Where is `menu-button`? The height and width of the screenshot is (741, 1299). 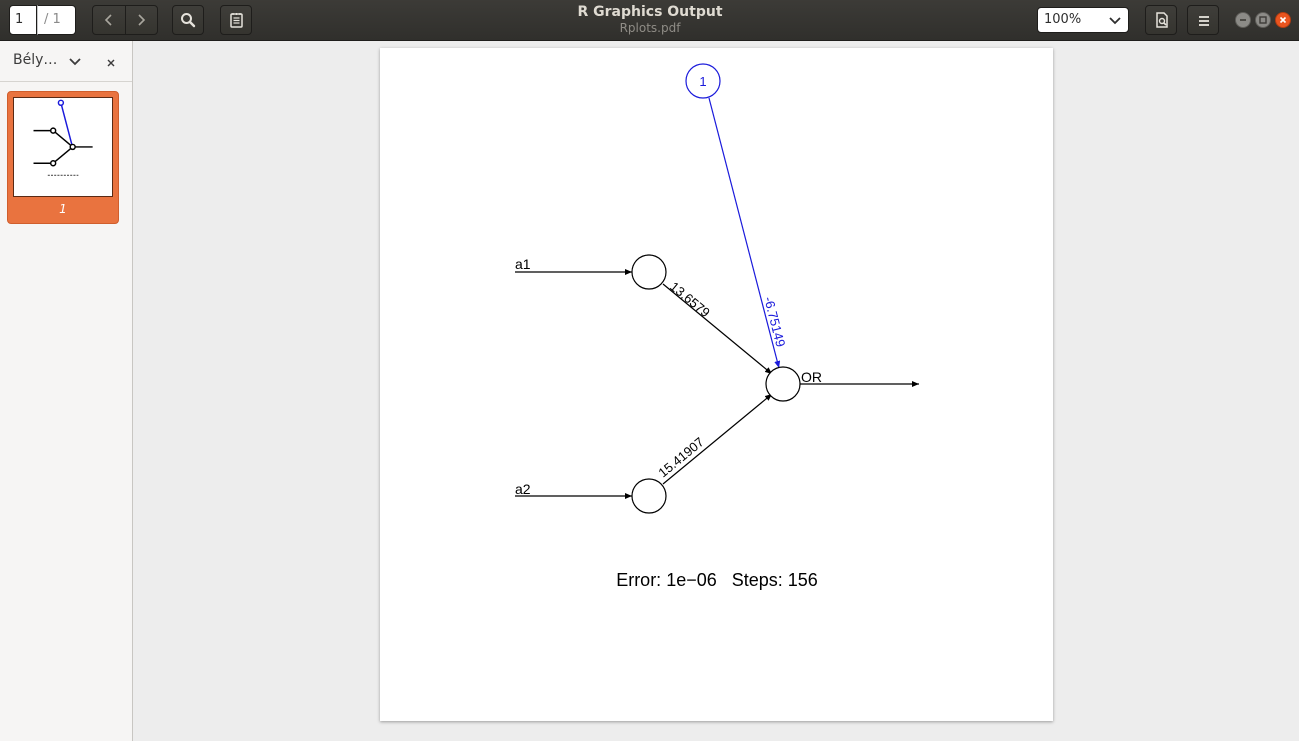 menu-button is located at coordinates (1203, 20).